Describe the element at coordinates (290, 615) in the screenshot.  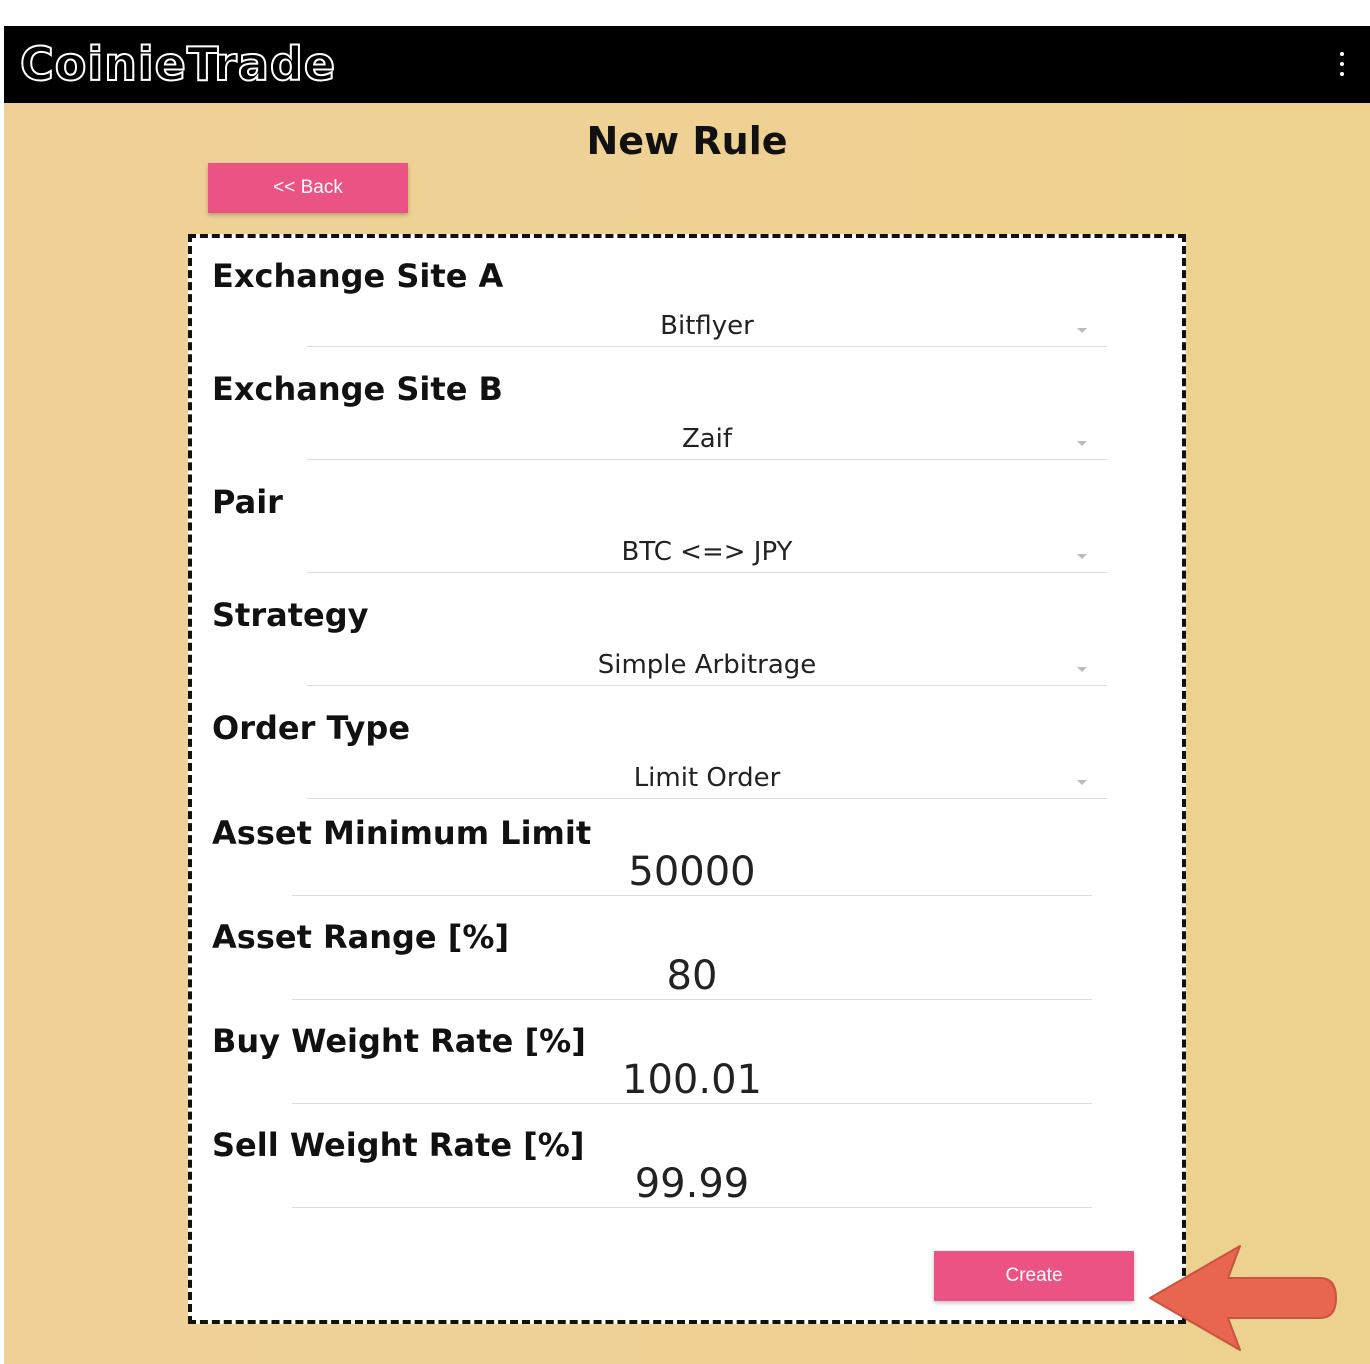
I see `strategy-label: Strategy` at that location.